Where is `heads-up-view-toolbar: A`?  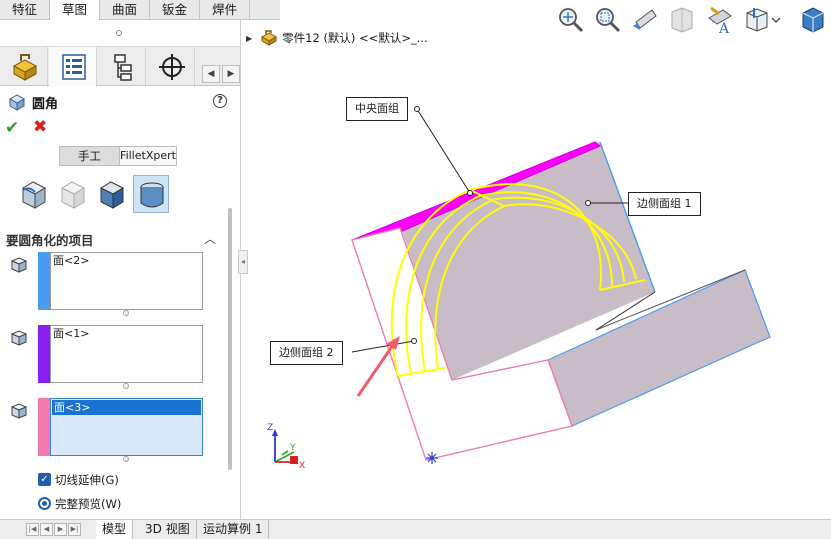 heads-up-view-toolbar: A is located at coordinates (693, 21).